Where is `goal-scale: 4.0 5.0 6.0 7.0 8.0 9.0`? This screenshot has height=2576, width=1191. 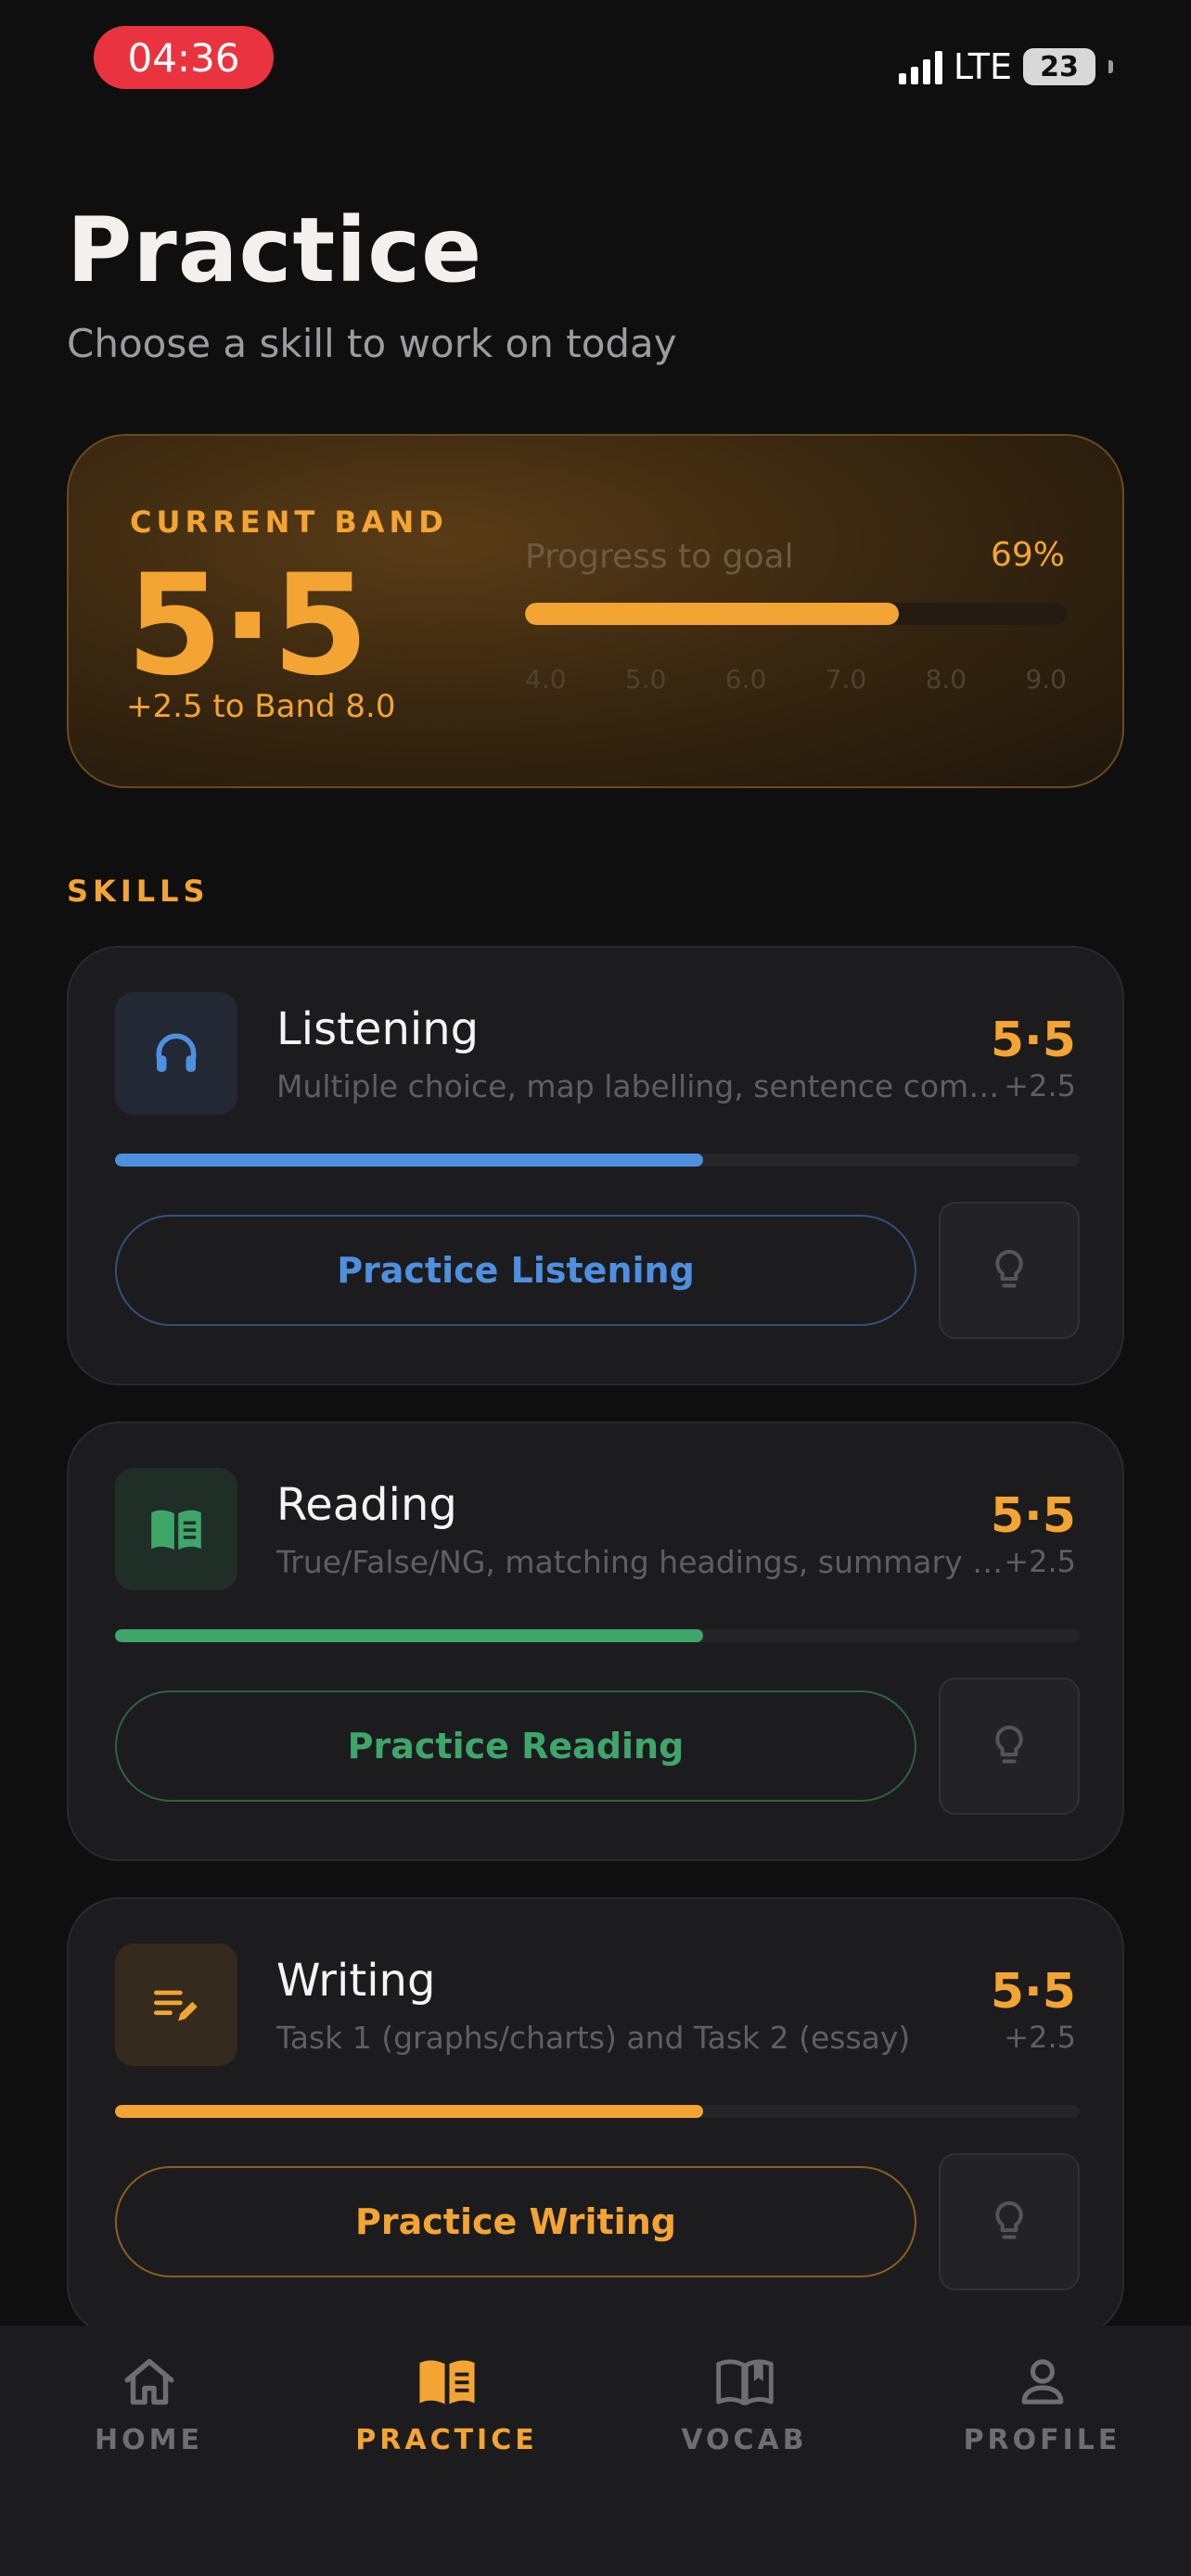 goal-scale: 4.0 5.0 6.0 7.0 8.0 9.0 is located at coordinates (796, 679).